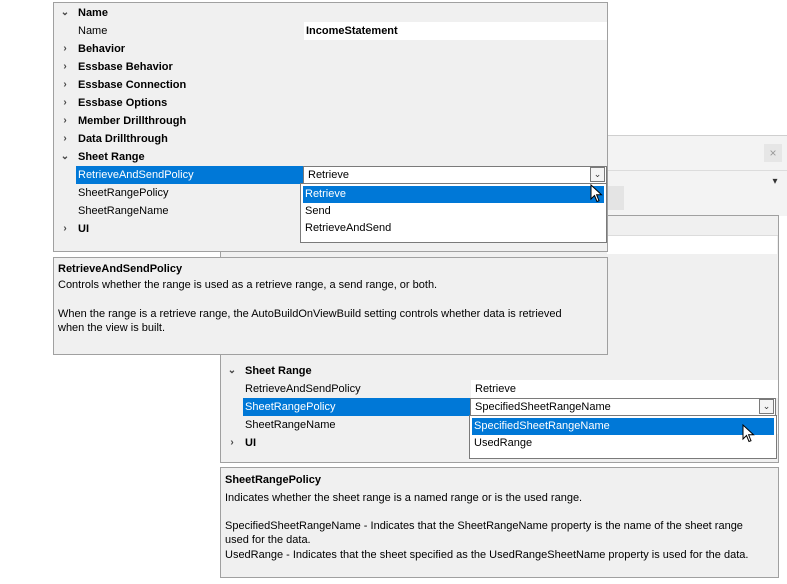  What do you see at coordinates (93, 31) in the screenshot?
I see `property-label: Name` at bounding box center [93, 31].